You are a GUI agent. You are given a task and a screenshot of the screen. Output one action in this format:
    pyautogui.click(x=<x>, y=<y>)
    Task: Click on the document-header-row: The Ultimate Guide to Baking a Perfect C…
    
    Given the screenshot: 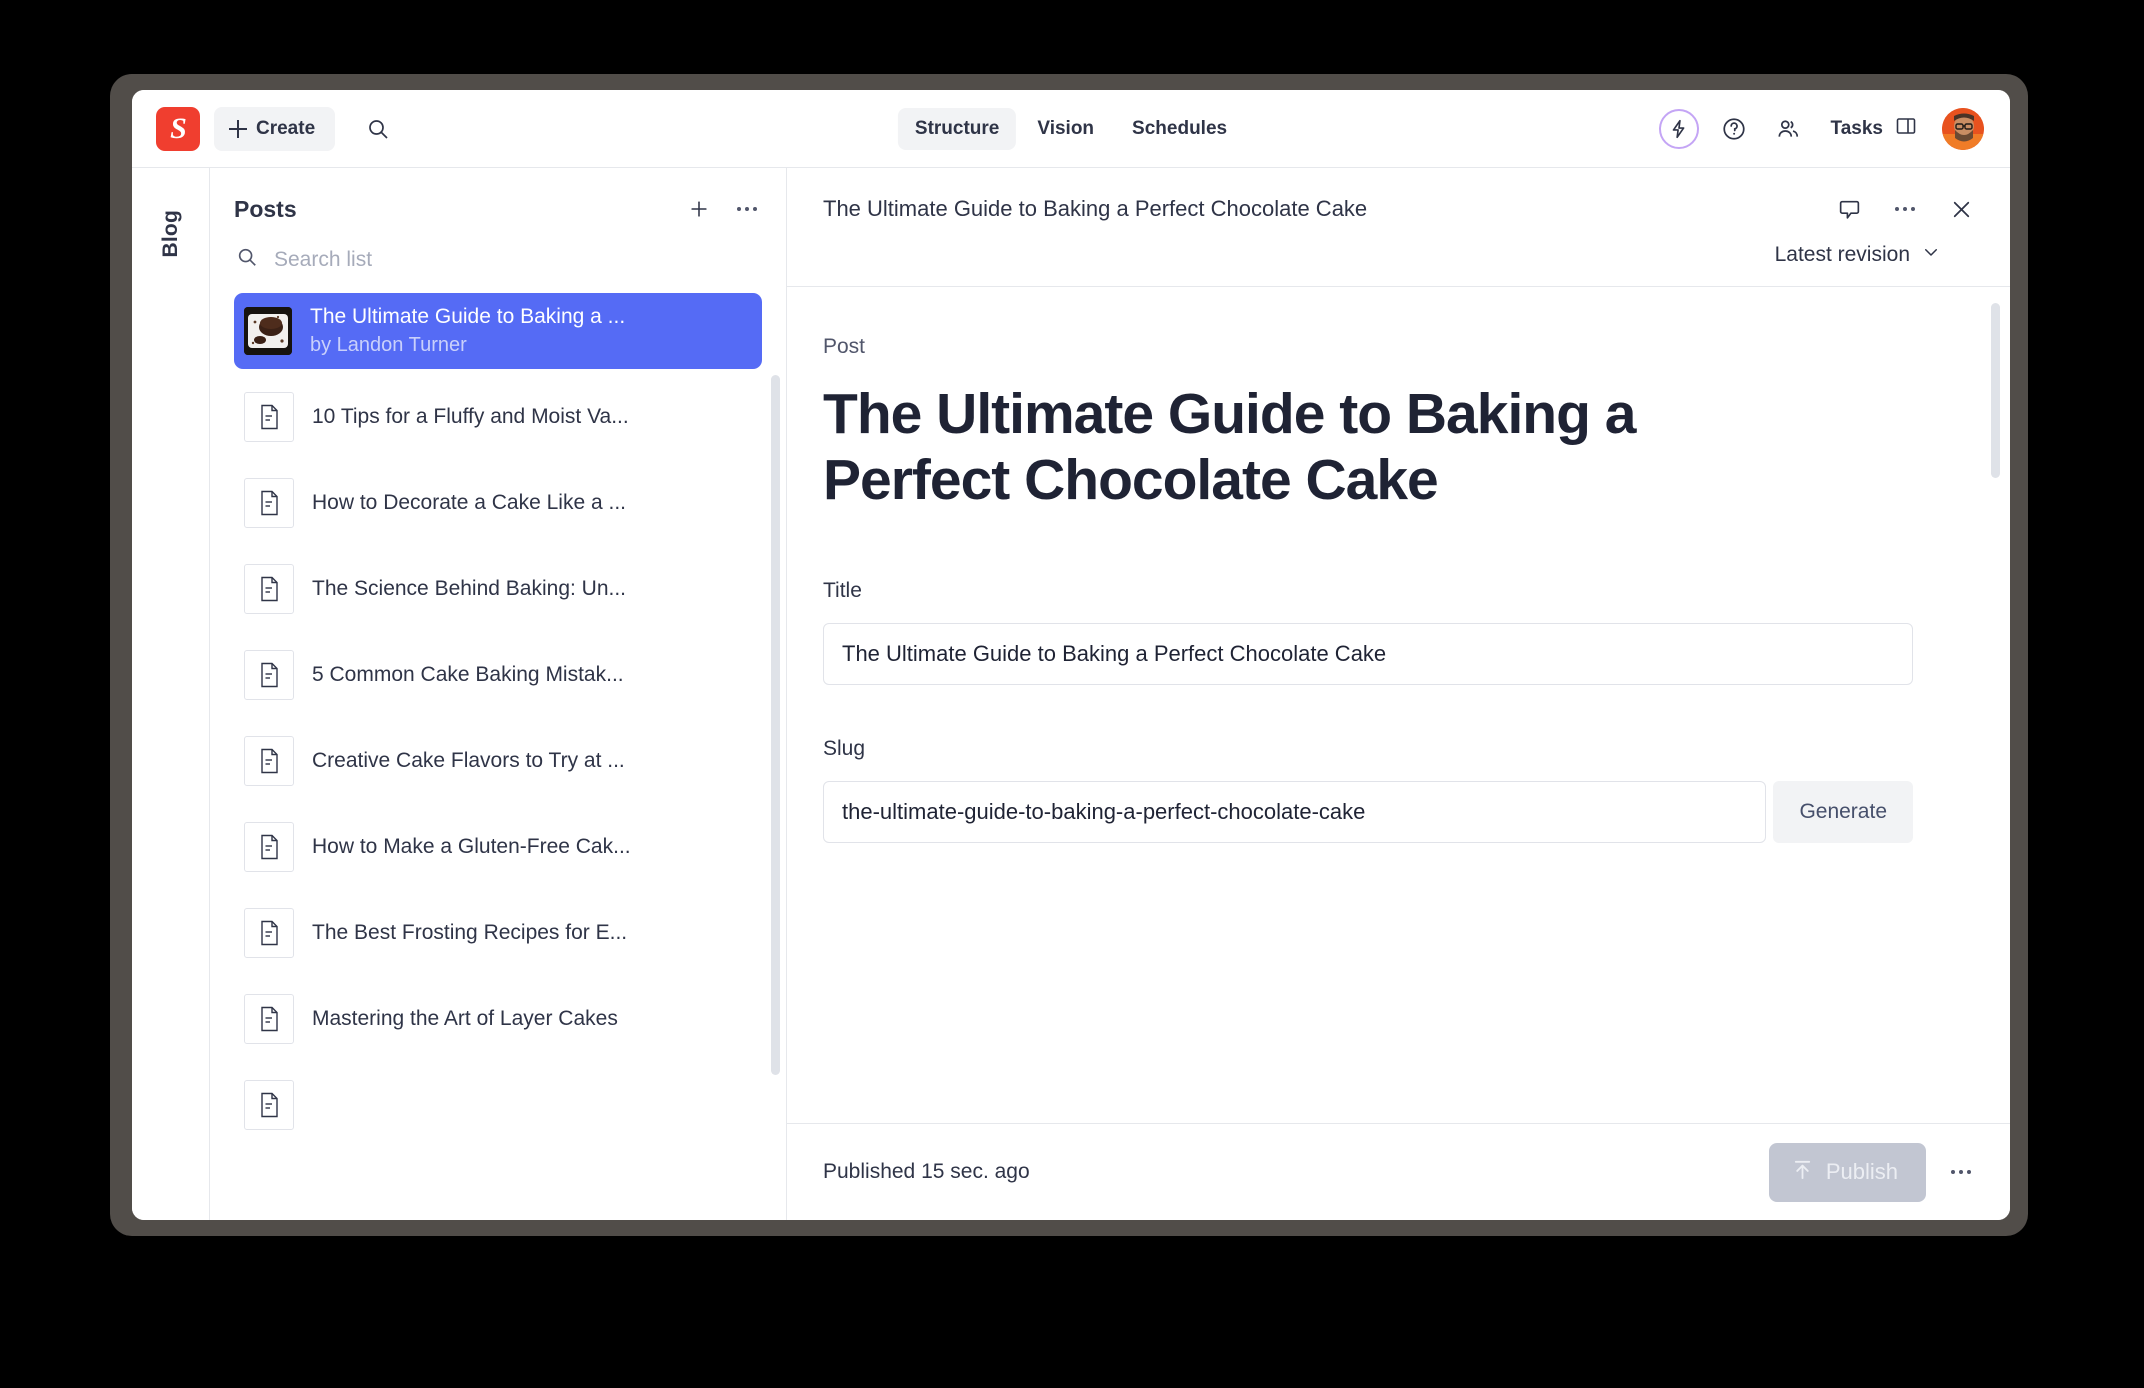 What is the action you would take?
    pyautogui.click(x=1401, y=209)
    